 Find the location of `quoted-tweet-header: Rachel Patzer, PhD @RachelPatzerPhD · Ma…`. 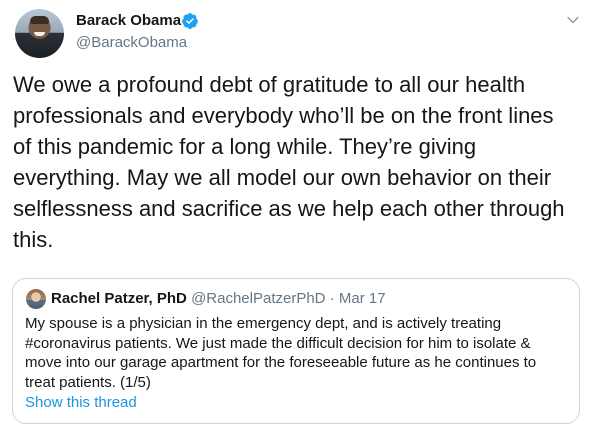

quoted-tweet-header: Rachel Patzer, PhD @RachelPatzerPhD · Ma… is located at coordinates (218, 299).